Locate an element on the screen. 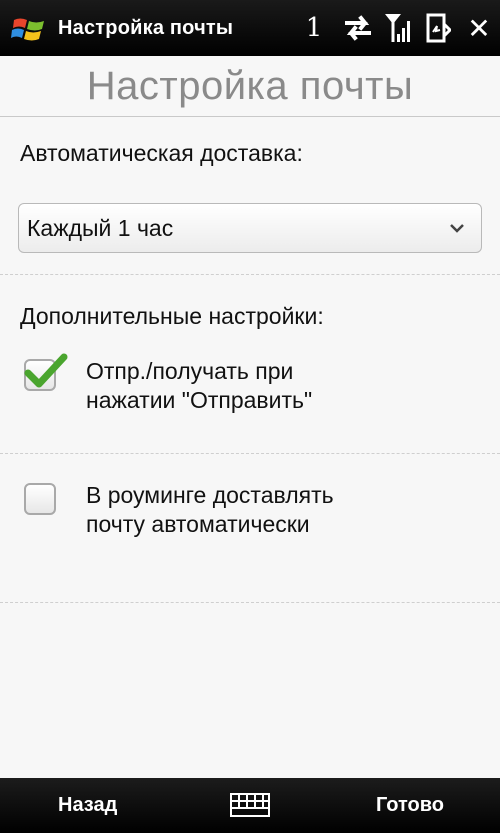 Image resolution: width=500 pixels, height=833 pixels. send-receive-label-line1: Отпр./получать при is located at coordinates (190, 371).